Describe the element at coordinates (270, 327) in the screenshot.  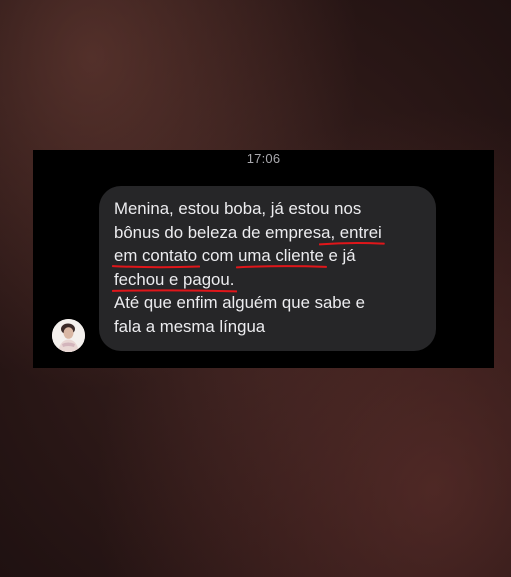
I see `message-line: fala a mesma língua` at that location.